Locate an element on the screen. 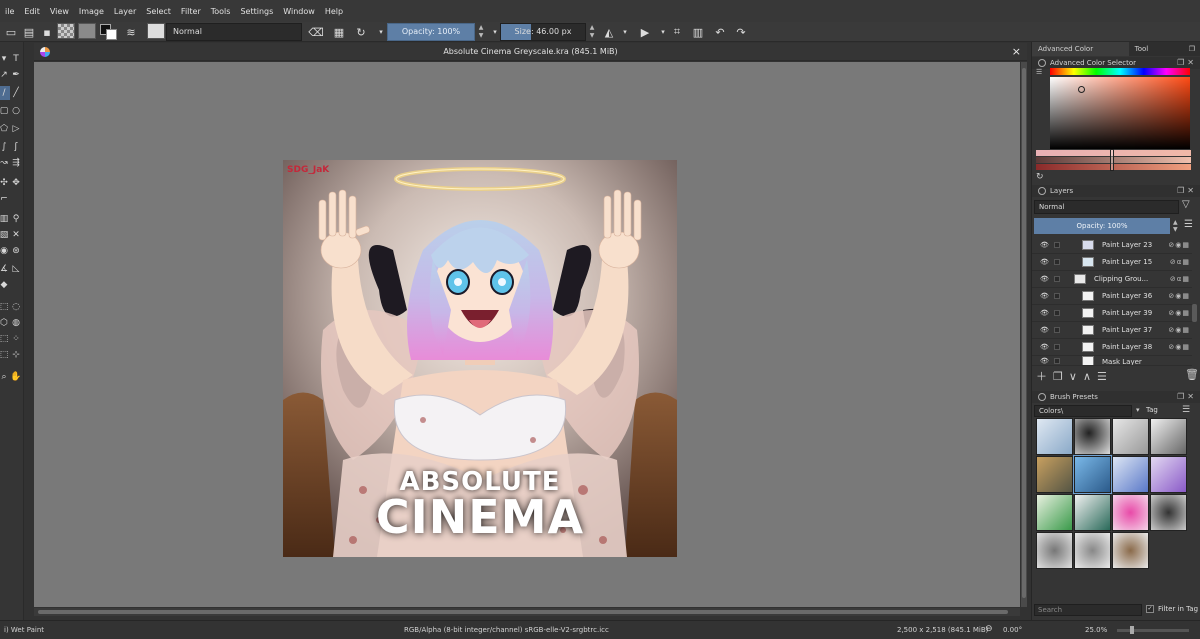  layer-row: 👁 Paint Layer 23 ⊘◉▦ is located at coordinates (1112, 245).